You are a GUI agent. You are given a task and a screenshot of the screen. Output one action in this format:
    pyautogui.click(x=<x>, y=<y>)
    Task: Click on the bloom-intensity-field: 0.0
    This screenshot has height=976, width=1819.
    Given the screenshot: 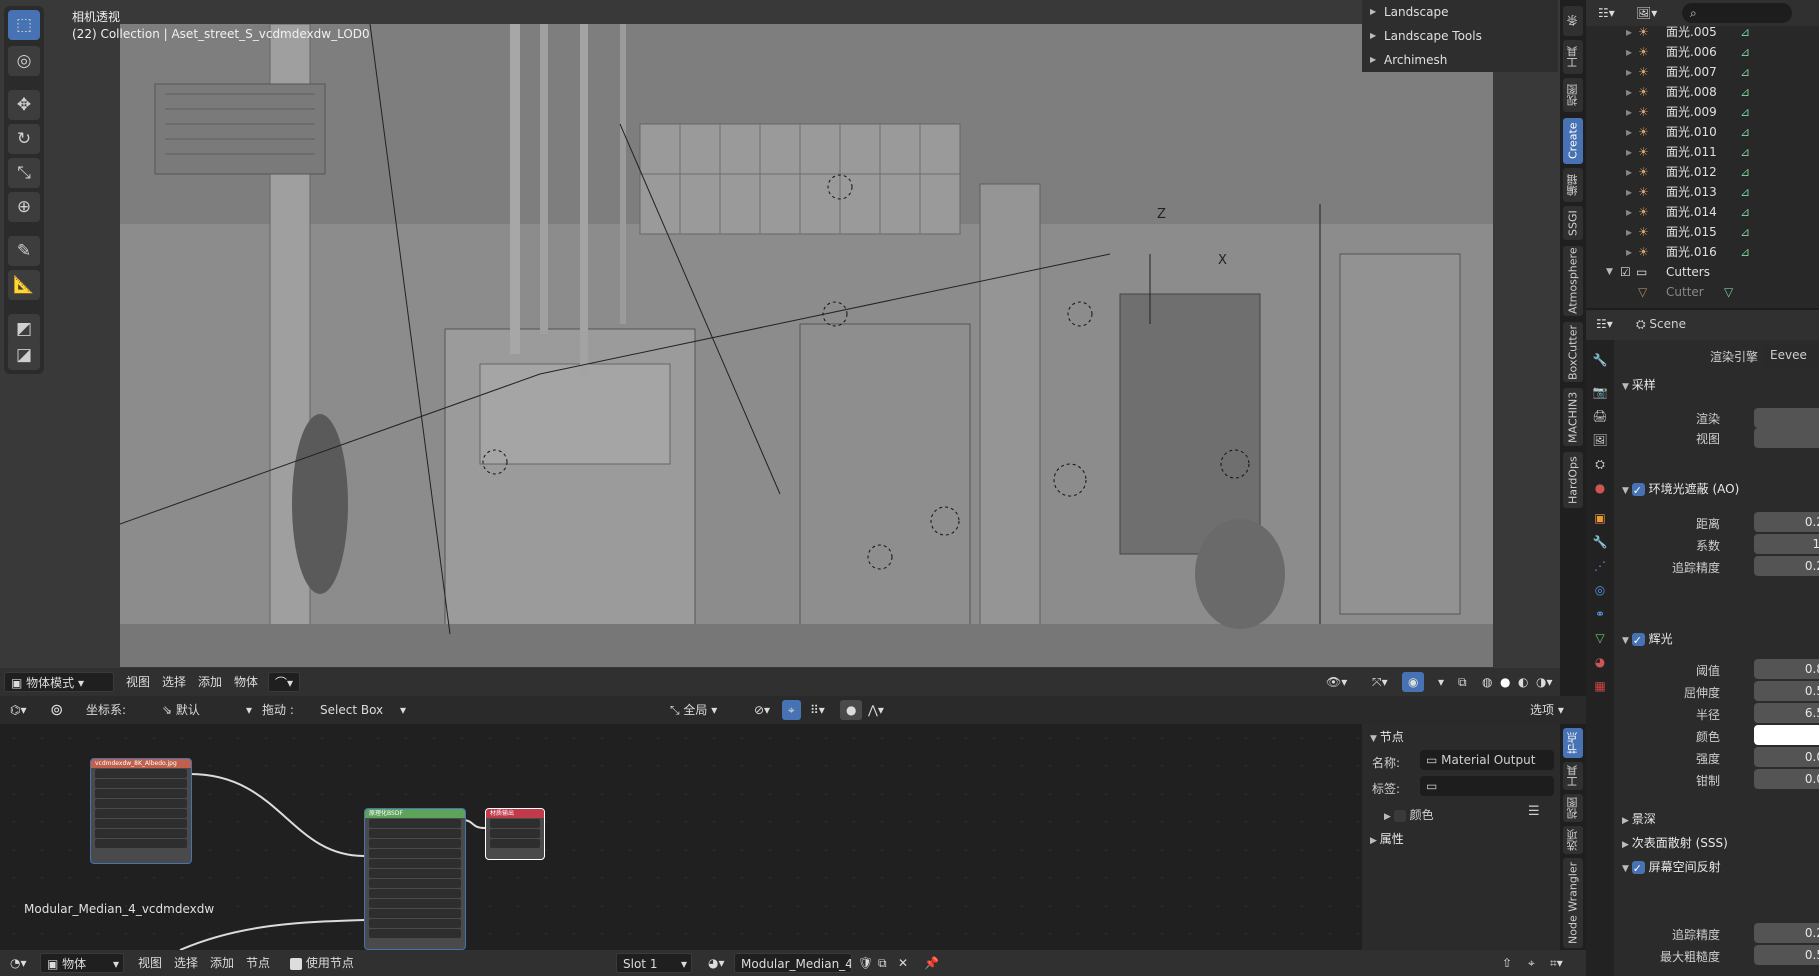 What is the action you would take?
    pyautogui.click(x=1786, y=757)
    